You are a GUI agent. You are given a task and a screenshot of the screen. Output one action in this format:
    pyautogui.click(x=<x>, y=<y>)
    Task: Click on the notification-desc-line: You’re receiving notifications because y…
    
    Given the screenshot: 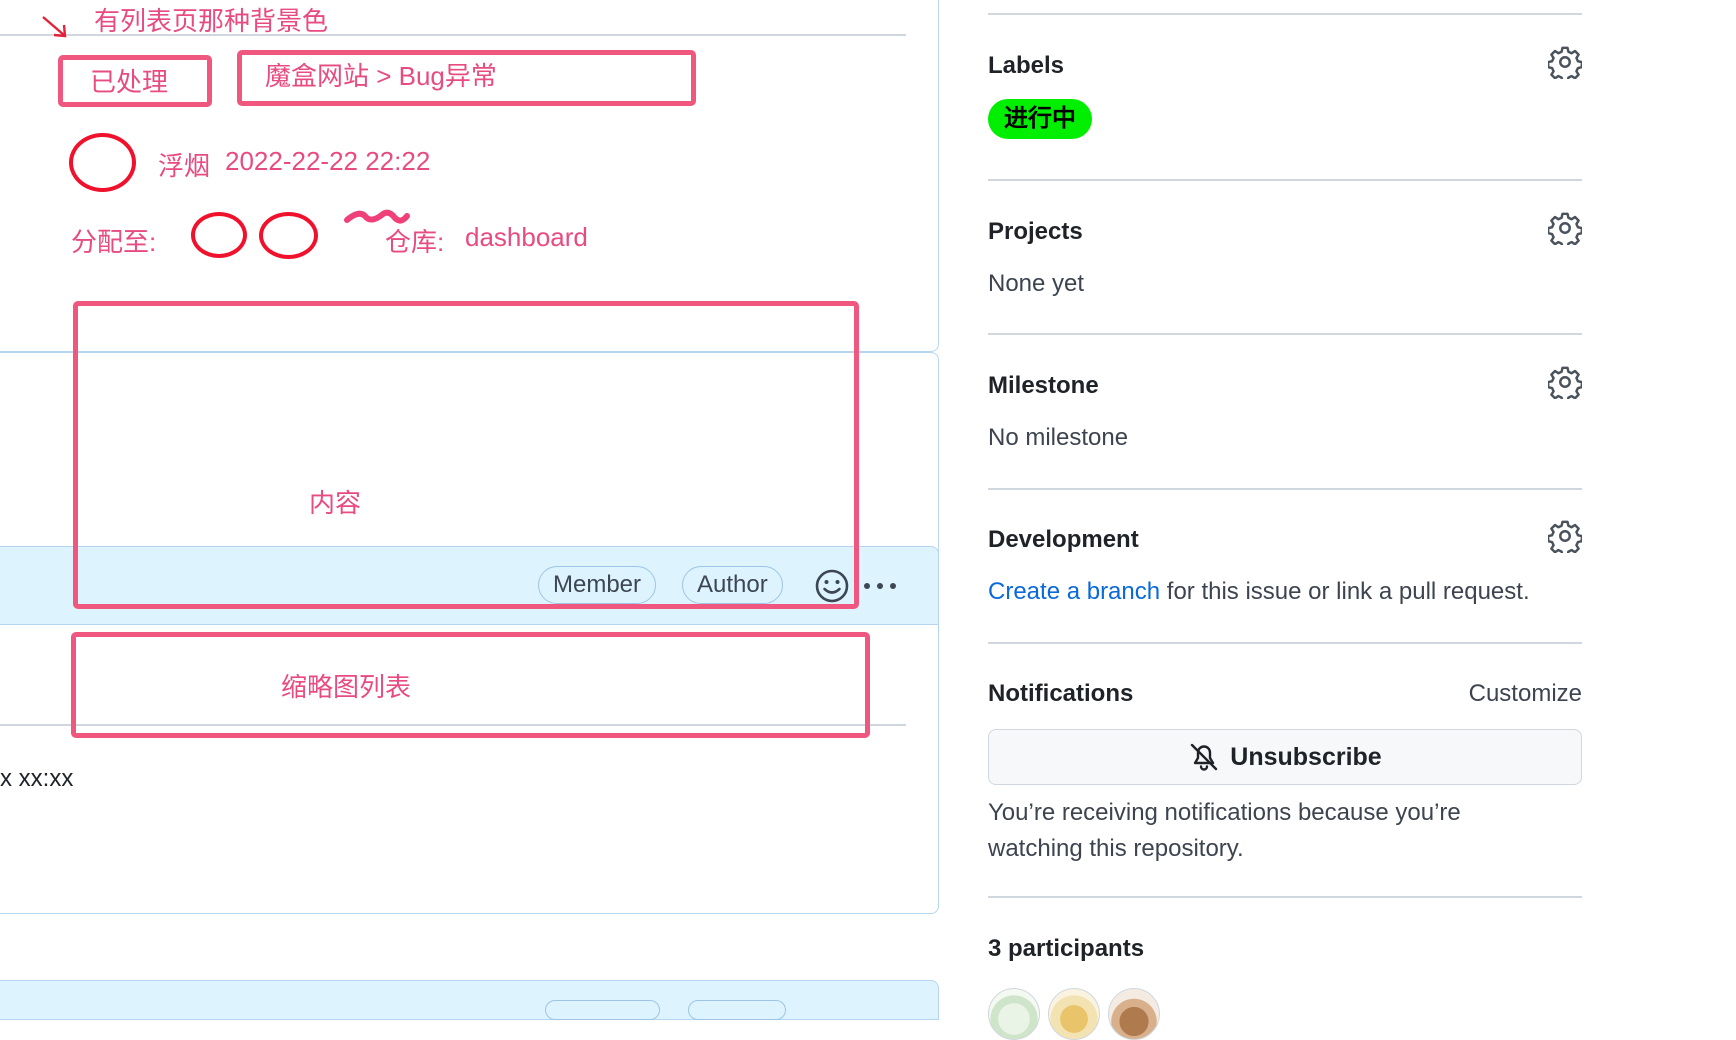 What is the action you would take?
    pyautogui.click(x=1224, y=812)
    